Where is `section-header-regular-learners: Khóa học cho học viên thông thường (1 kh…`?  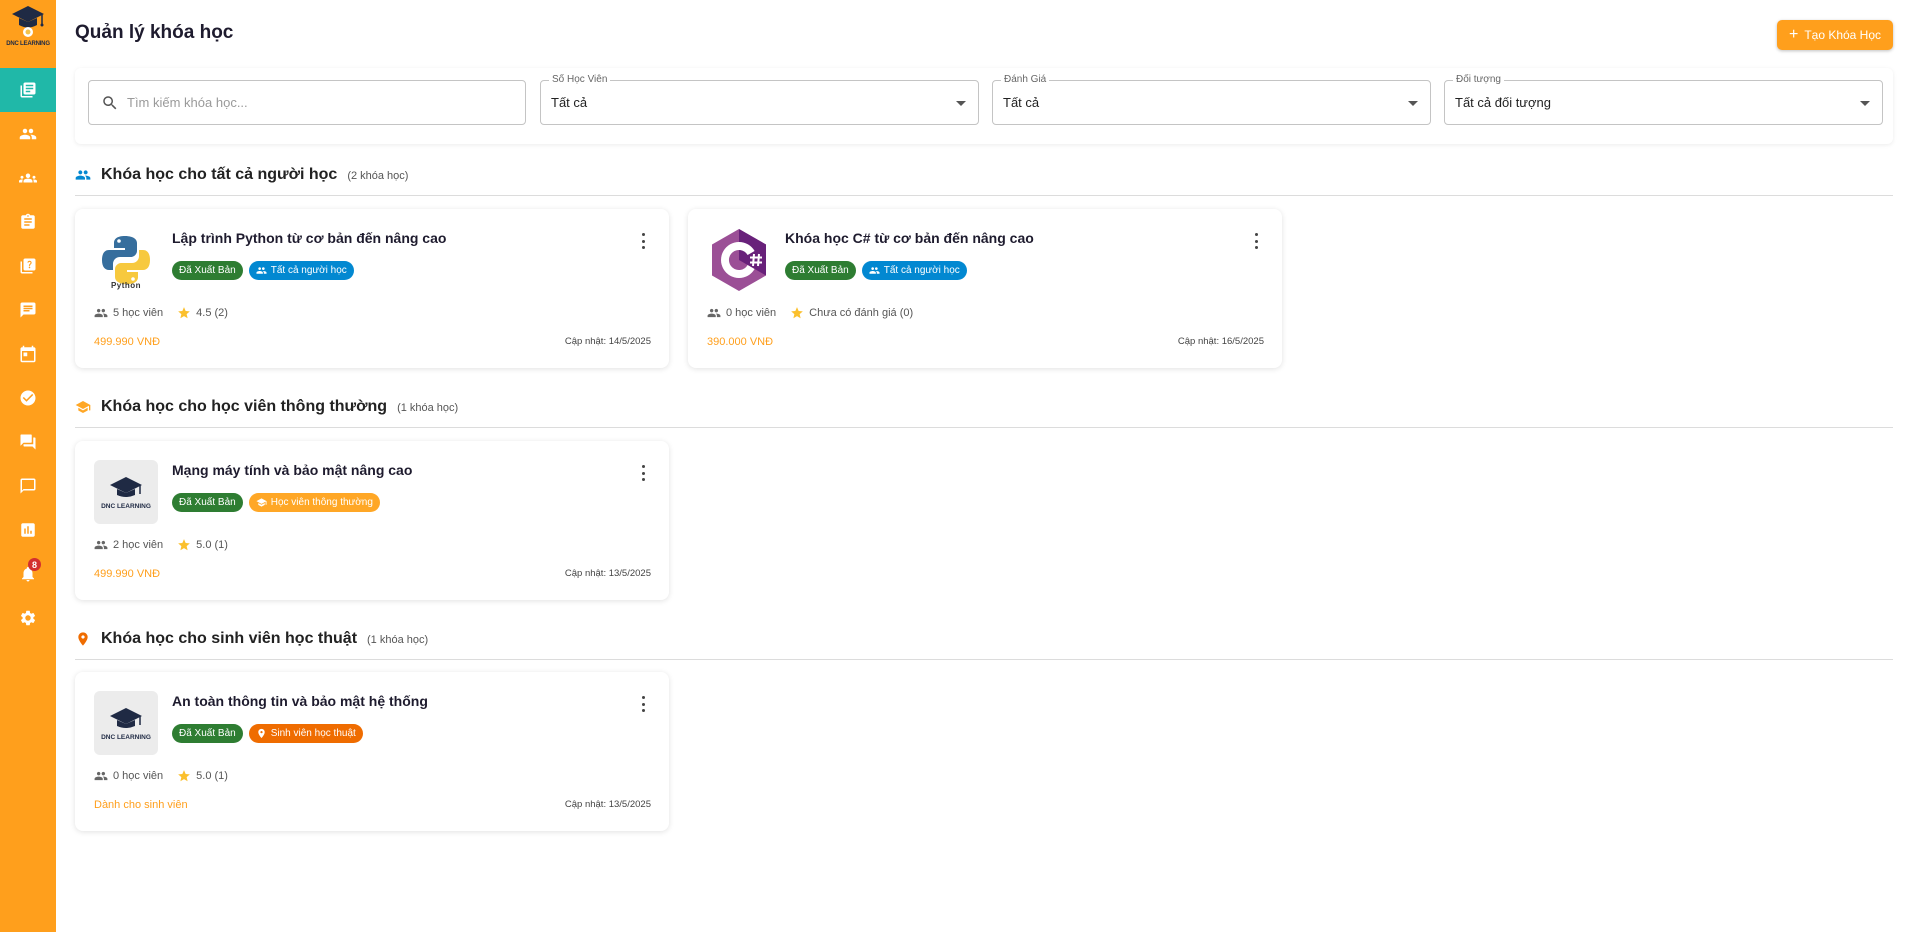
section-header-regular-learners: Khóa học cho học viên thông thường (1 kh… is located at coordinates (266, 407).